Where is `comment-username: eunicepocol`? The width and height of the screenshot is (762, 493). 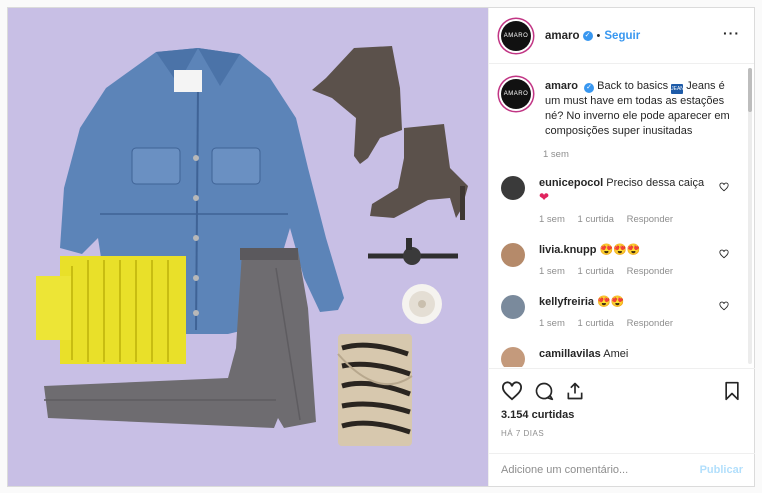
comment-username: eunicepocol is located at coordinates (571, 183).